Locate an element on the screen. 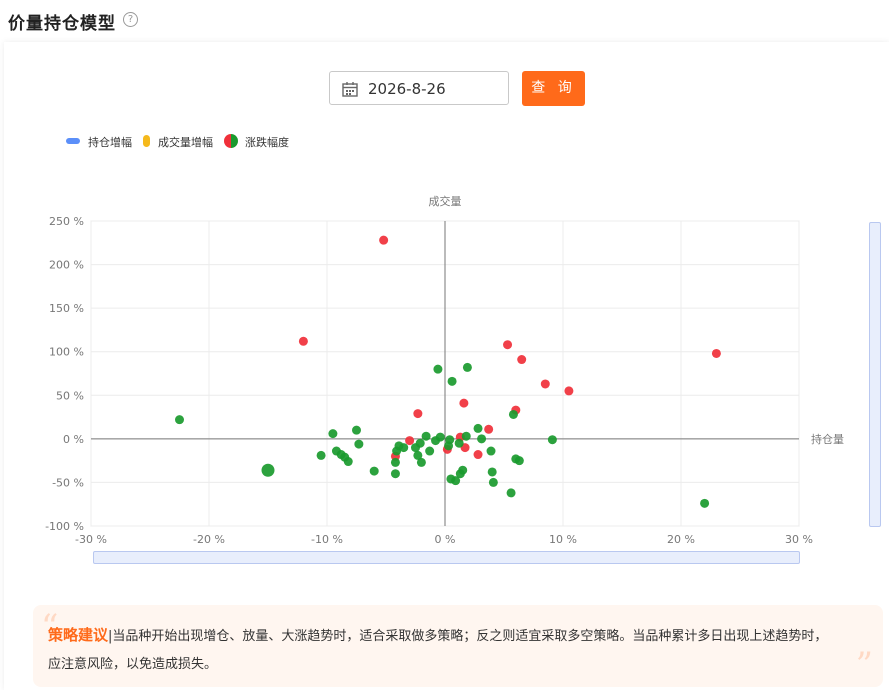  y-zoom-slider is located at coordinates (875, 374).